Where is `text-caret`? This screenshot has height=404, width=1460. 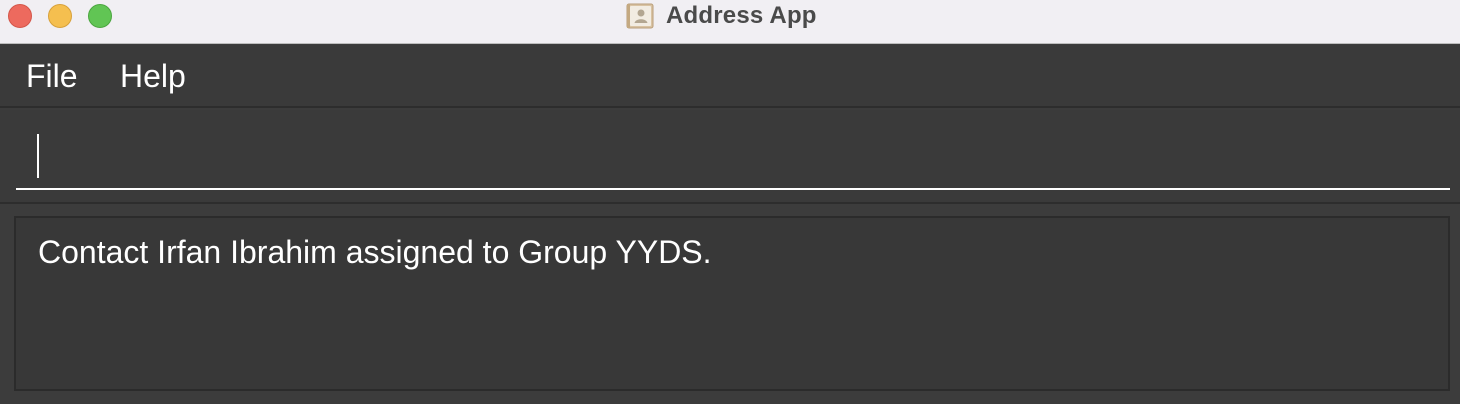 text-caret is located at coordinates (38, 156).